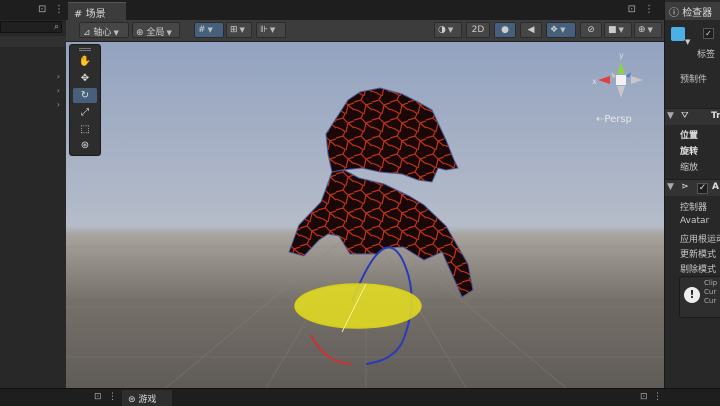  Describe the element at coordinates (702, 188) in the screenshot. I see `animator-enabled-checkbox: ✓` at that location.